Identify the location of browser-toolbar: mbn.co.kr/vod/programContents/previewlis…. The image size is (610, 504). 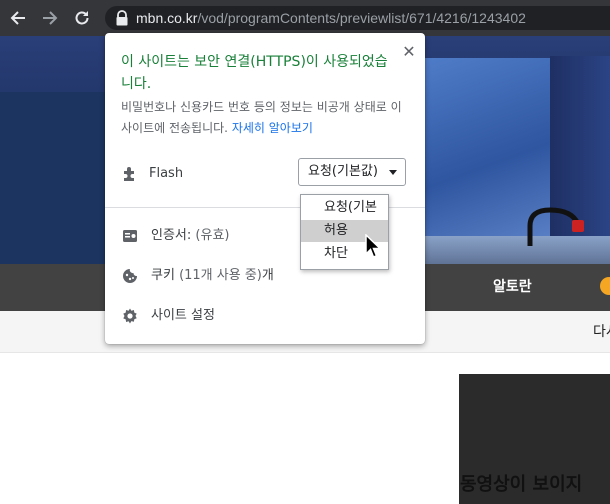
(305, 18).